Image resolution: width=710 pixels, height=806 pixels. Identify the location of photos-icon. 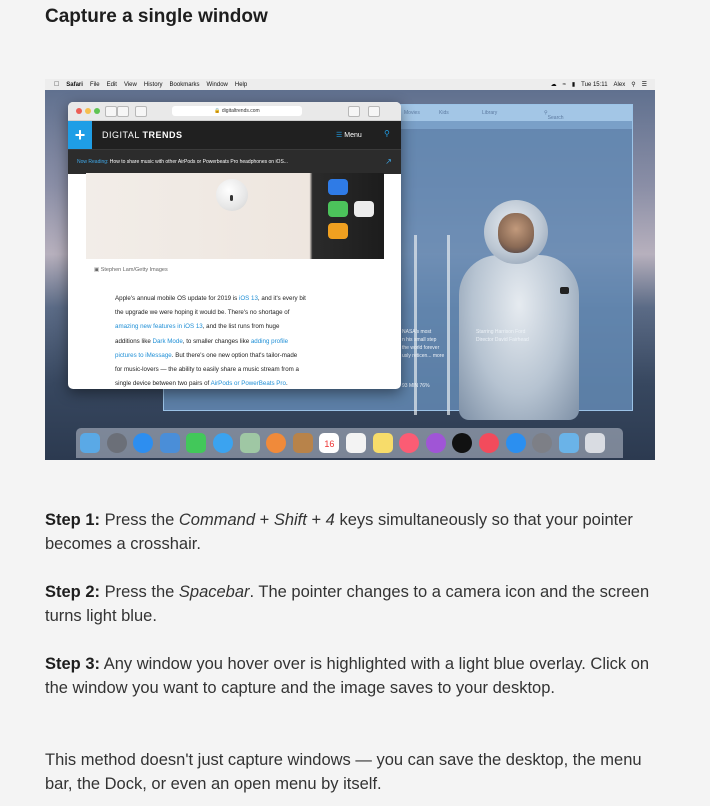
(276, 443).